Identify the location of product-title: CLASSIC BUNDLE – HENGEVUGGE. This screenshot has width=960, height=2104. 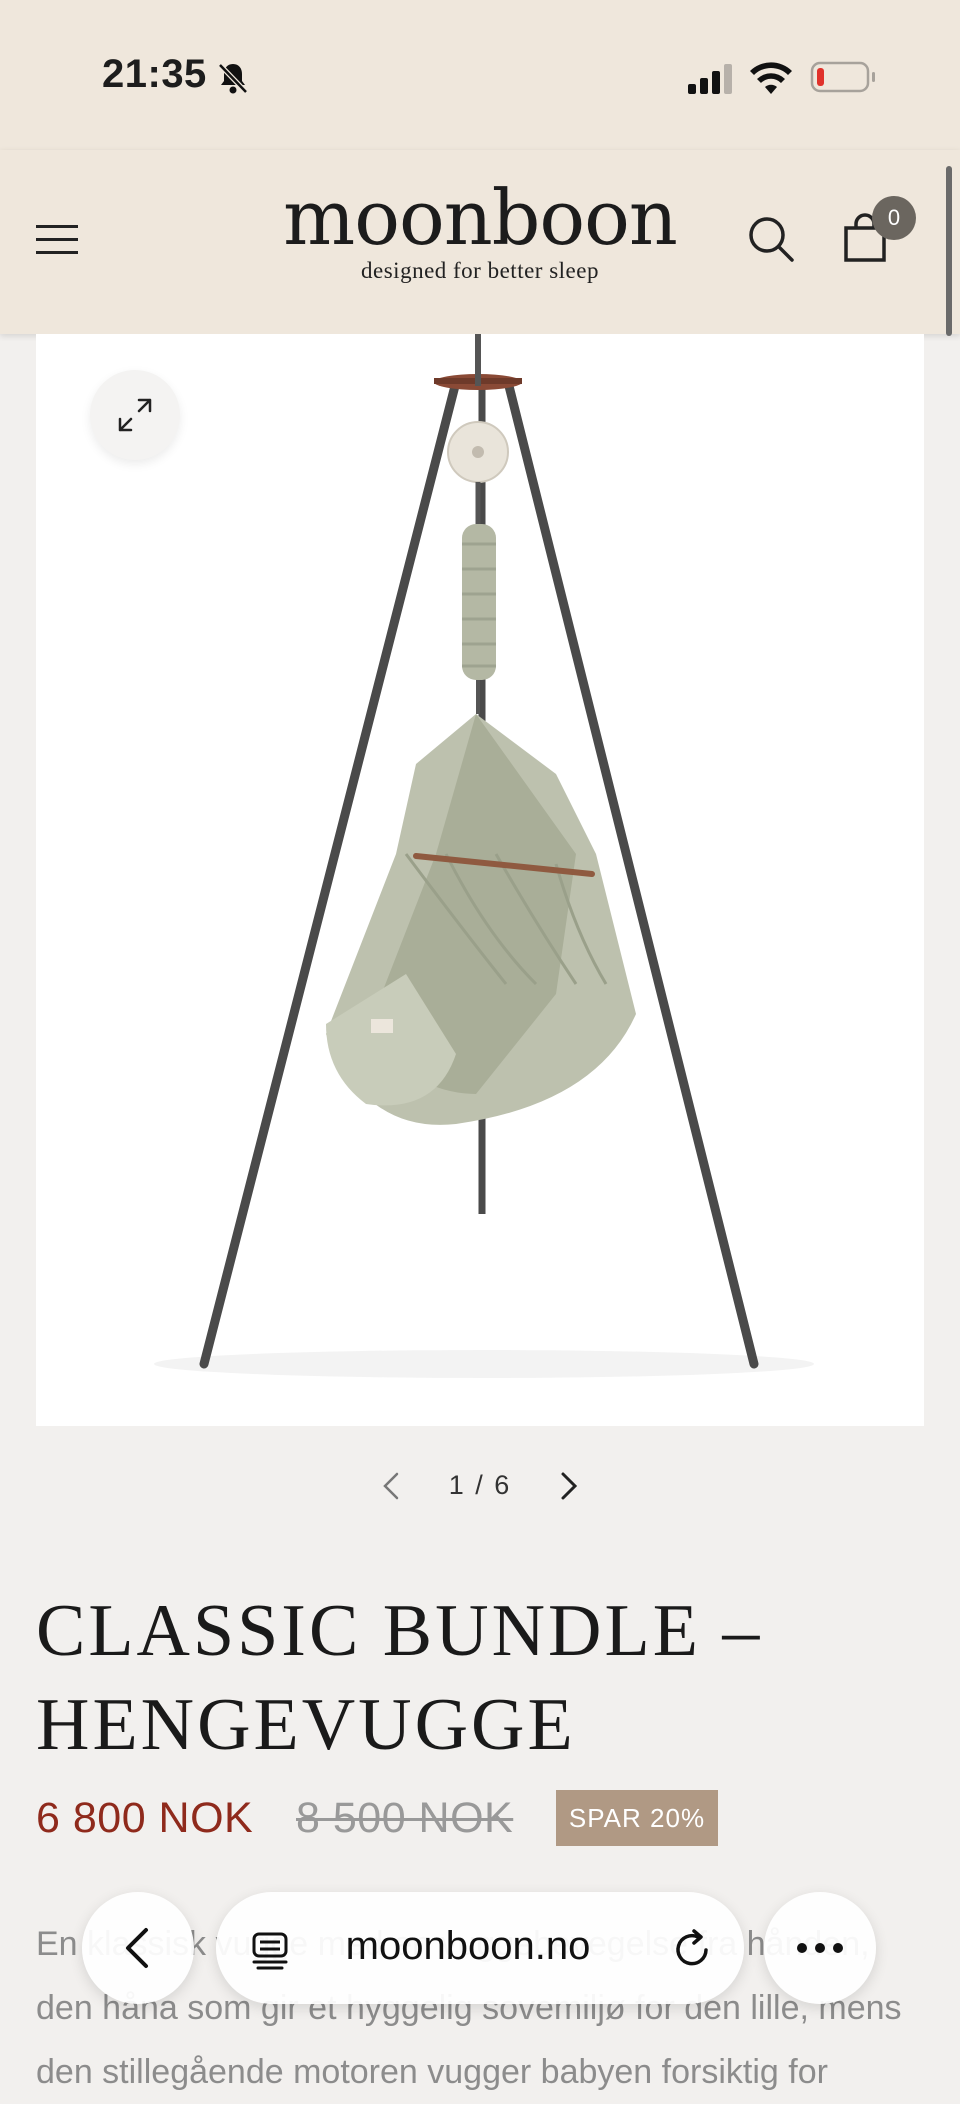
(399, 1678).